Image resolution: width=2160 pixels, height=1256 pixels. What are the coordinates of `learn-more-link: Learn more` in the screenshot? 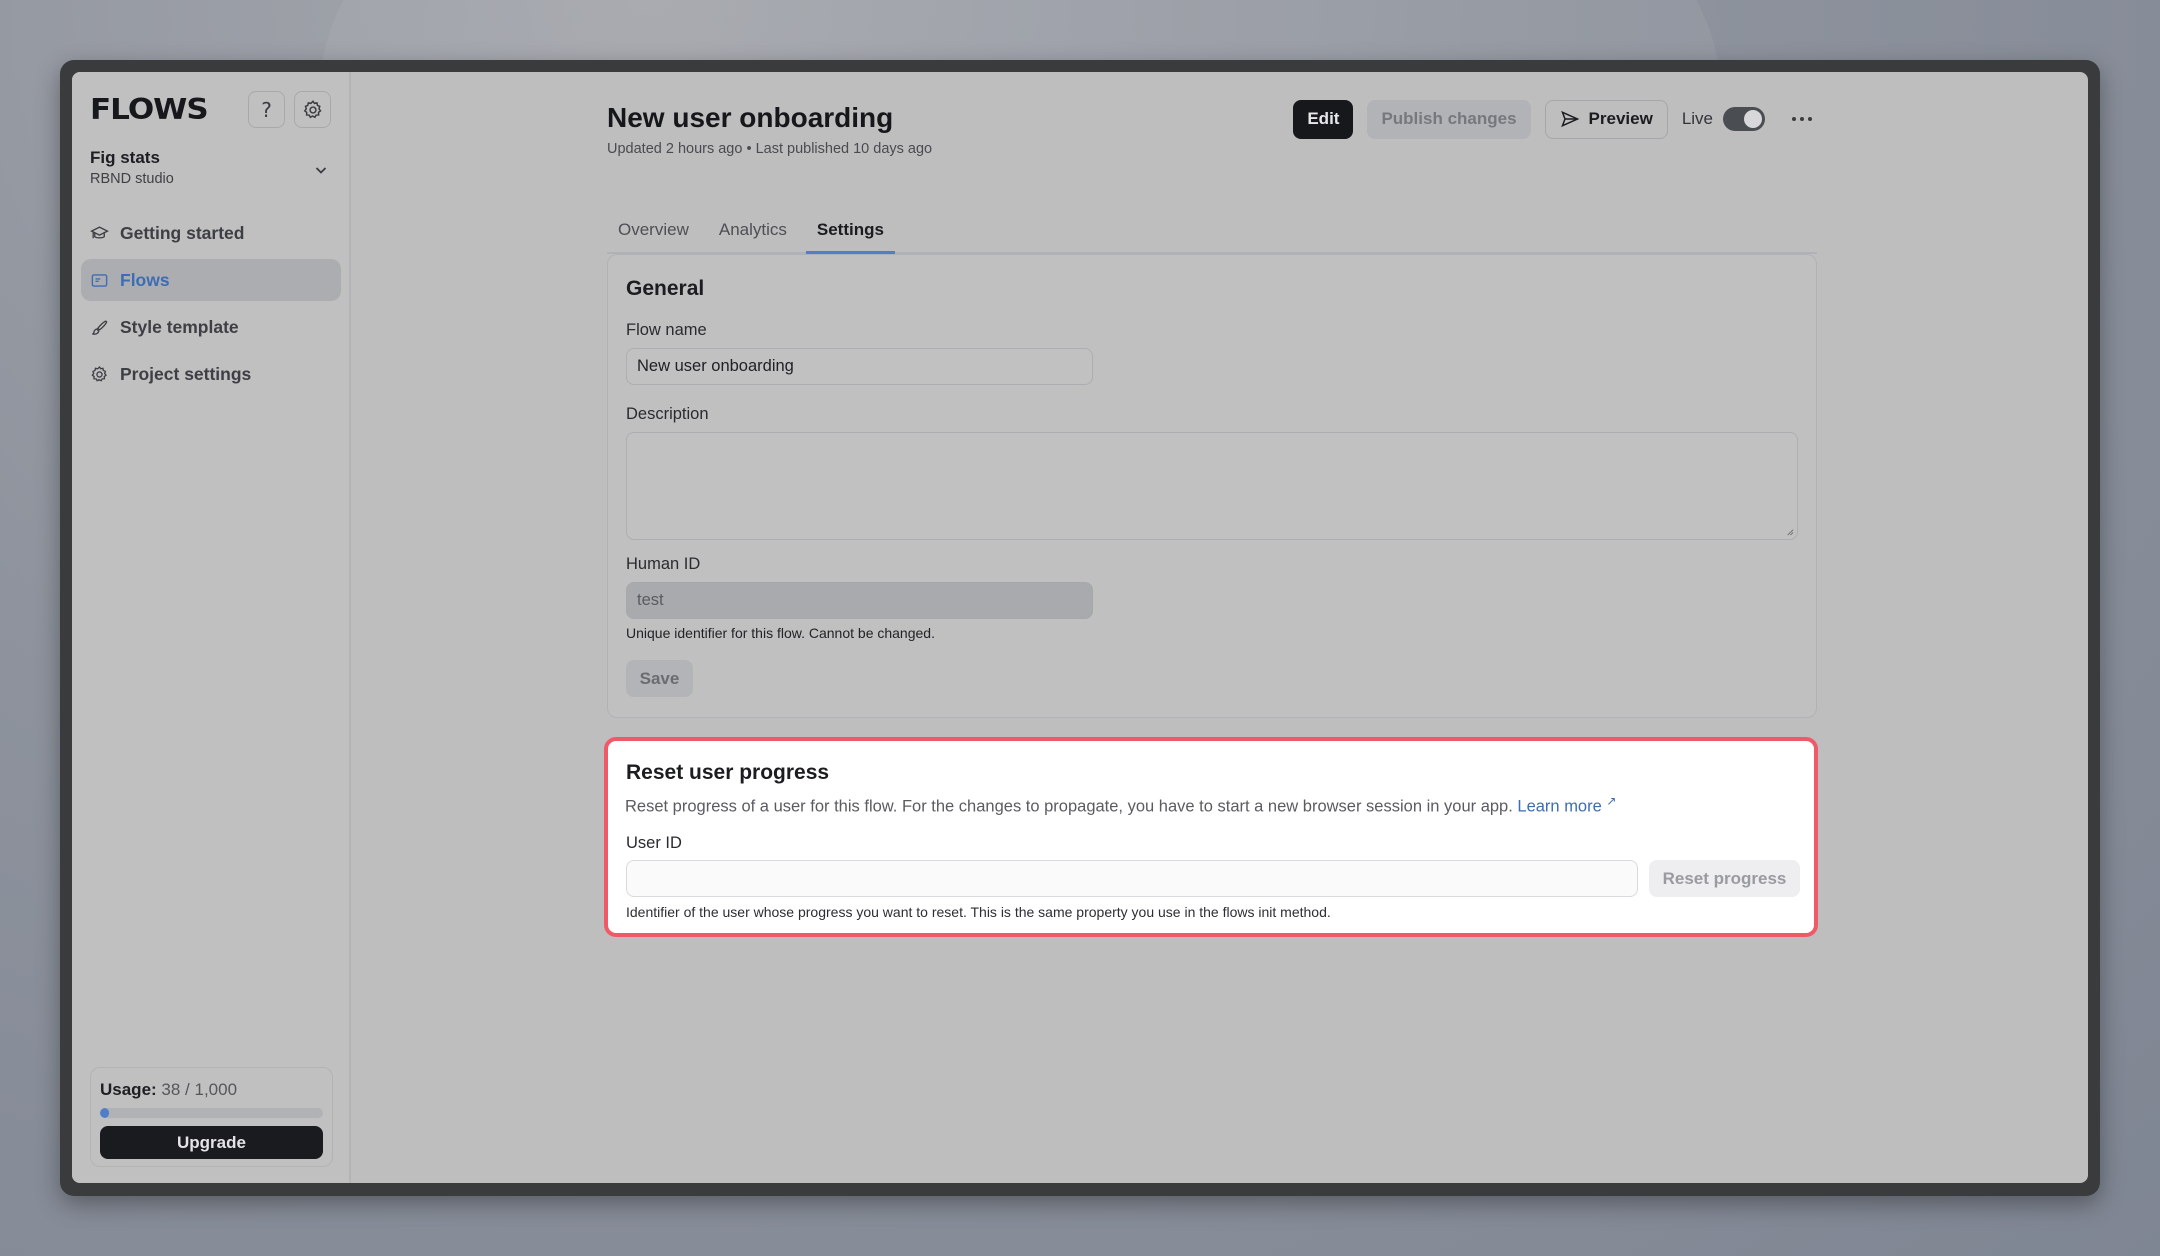 It's located at (1559, 807).